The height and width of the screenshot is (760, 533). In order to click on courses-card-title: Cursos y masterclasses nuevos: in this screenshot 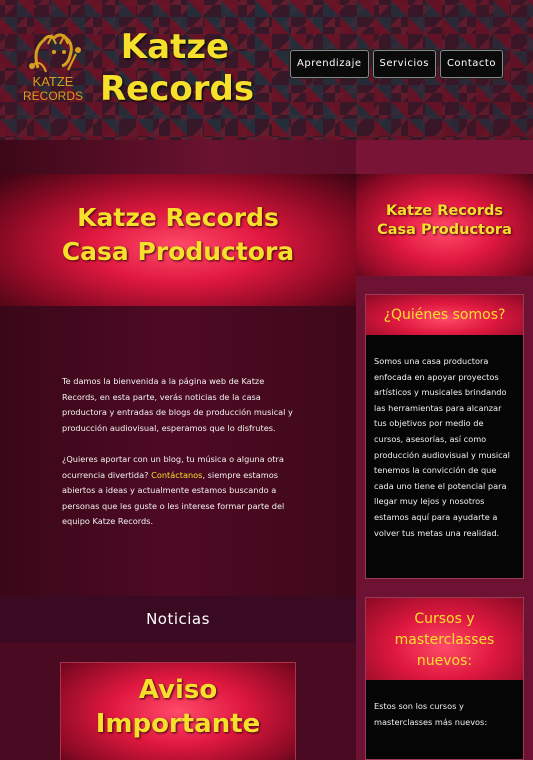, I will do `click(444, 639)`.